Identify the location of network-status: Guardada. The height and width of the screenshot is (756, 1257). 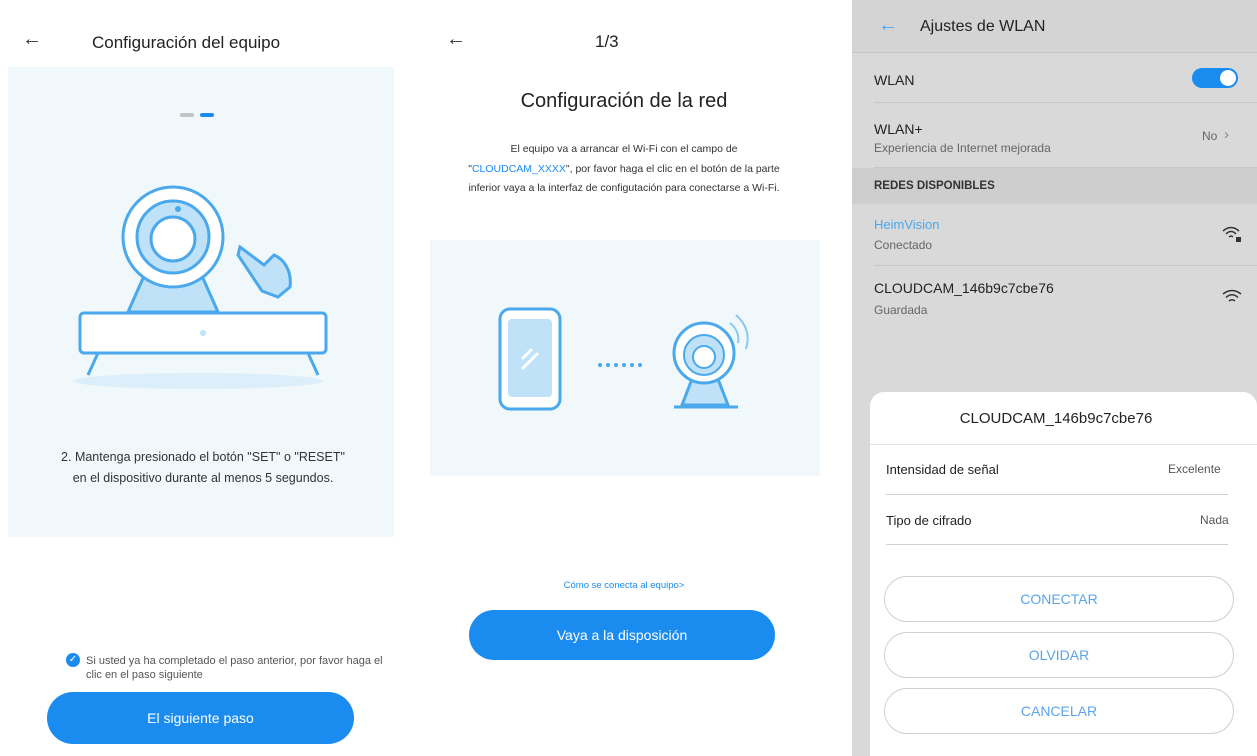
(901, 310).